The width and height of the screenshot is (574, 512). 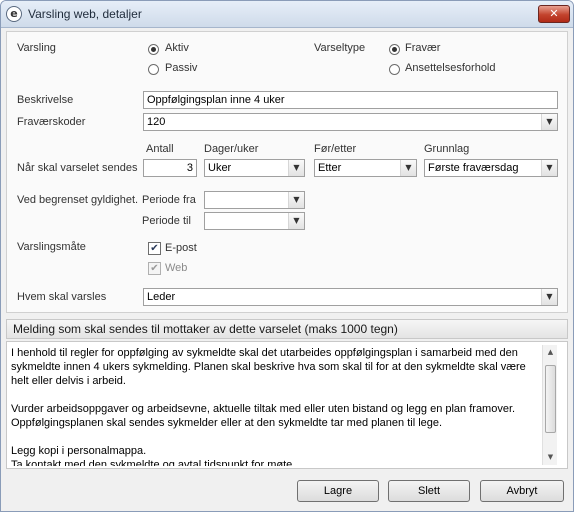 What do you see at coordinates (169, 200) in the screenshot?
I see `periode-fra-label: Periode fra` at bounding box center [169, 200].